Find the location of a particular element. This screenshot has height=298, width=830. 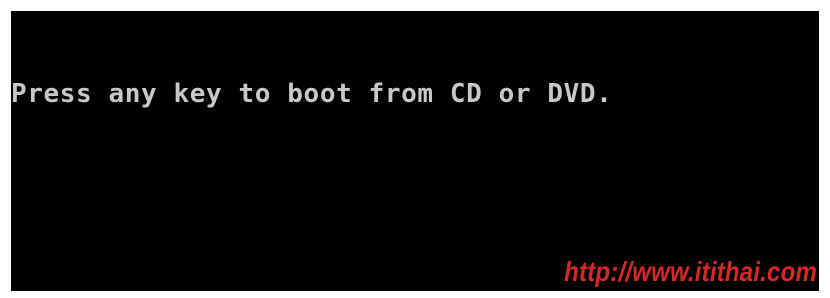

watermark: http://www.itithai.com is located at coordinates (690, 272).